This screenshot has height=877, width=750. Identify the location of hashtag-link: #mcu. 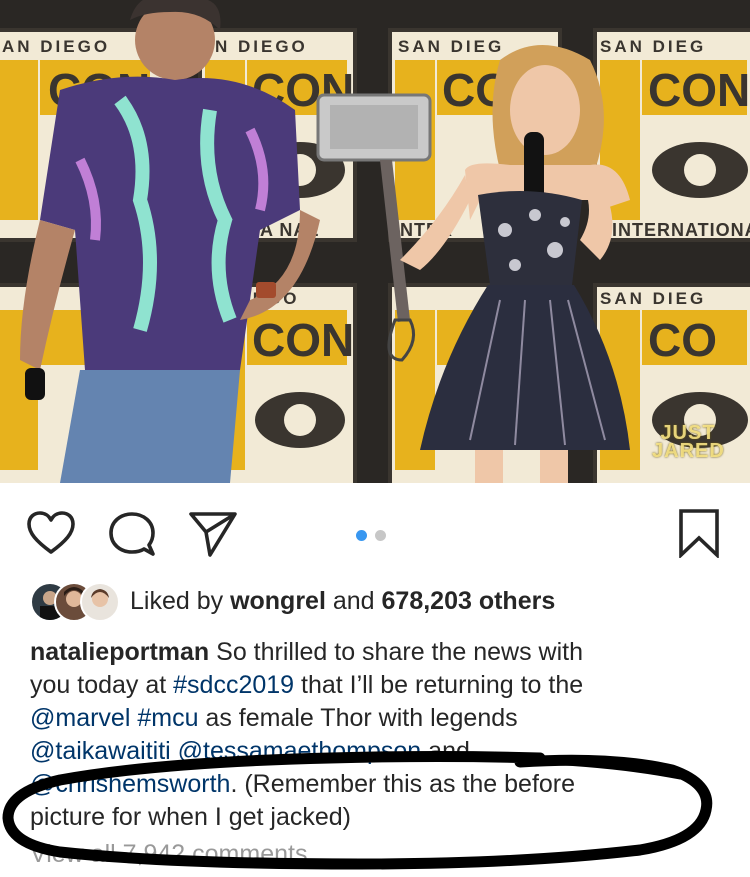
(167, 718).